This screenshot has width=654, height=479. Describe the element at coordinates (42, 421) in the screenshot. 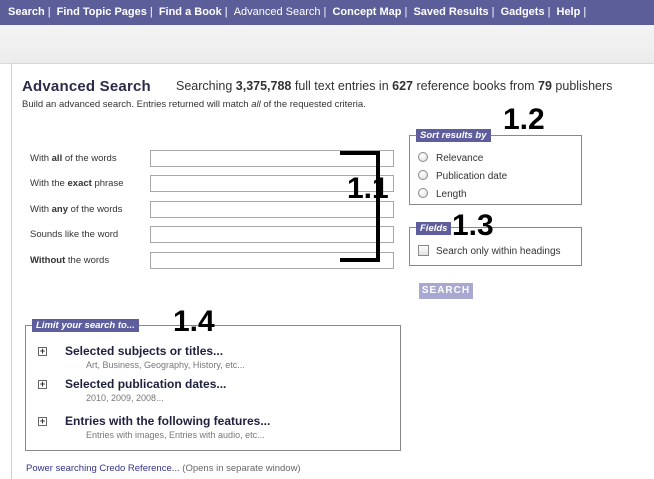

I see `expand-features-icon: +` at that location.